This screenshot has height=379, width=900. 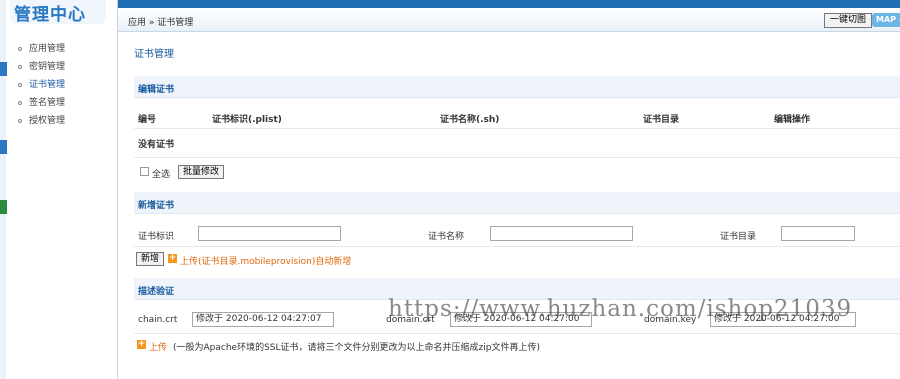 I want to click on section-title: 编辑证书, so click(x=156, y=90).